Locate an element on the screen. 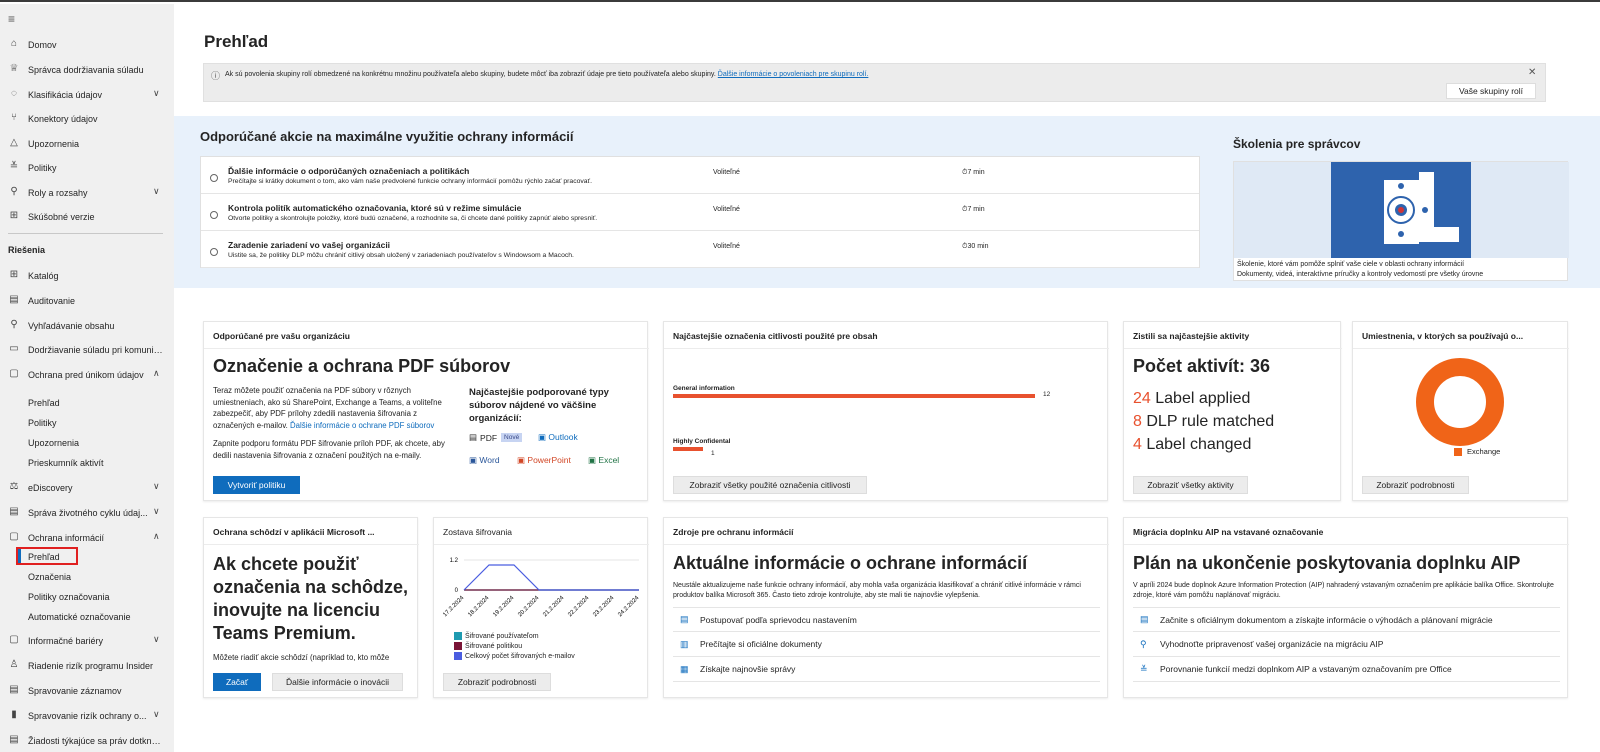 The image size is (1600, 752). barrier-icon: ▢ is located at coordinates (14, 639).